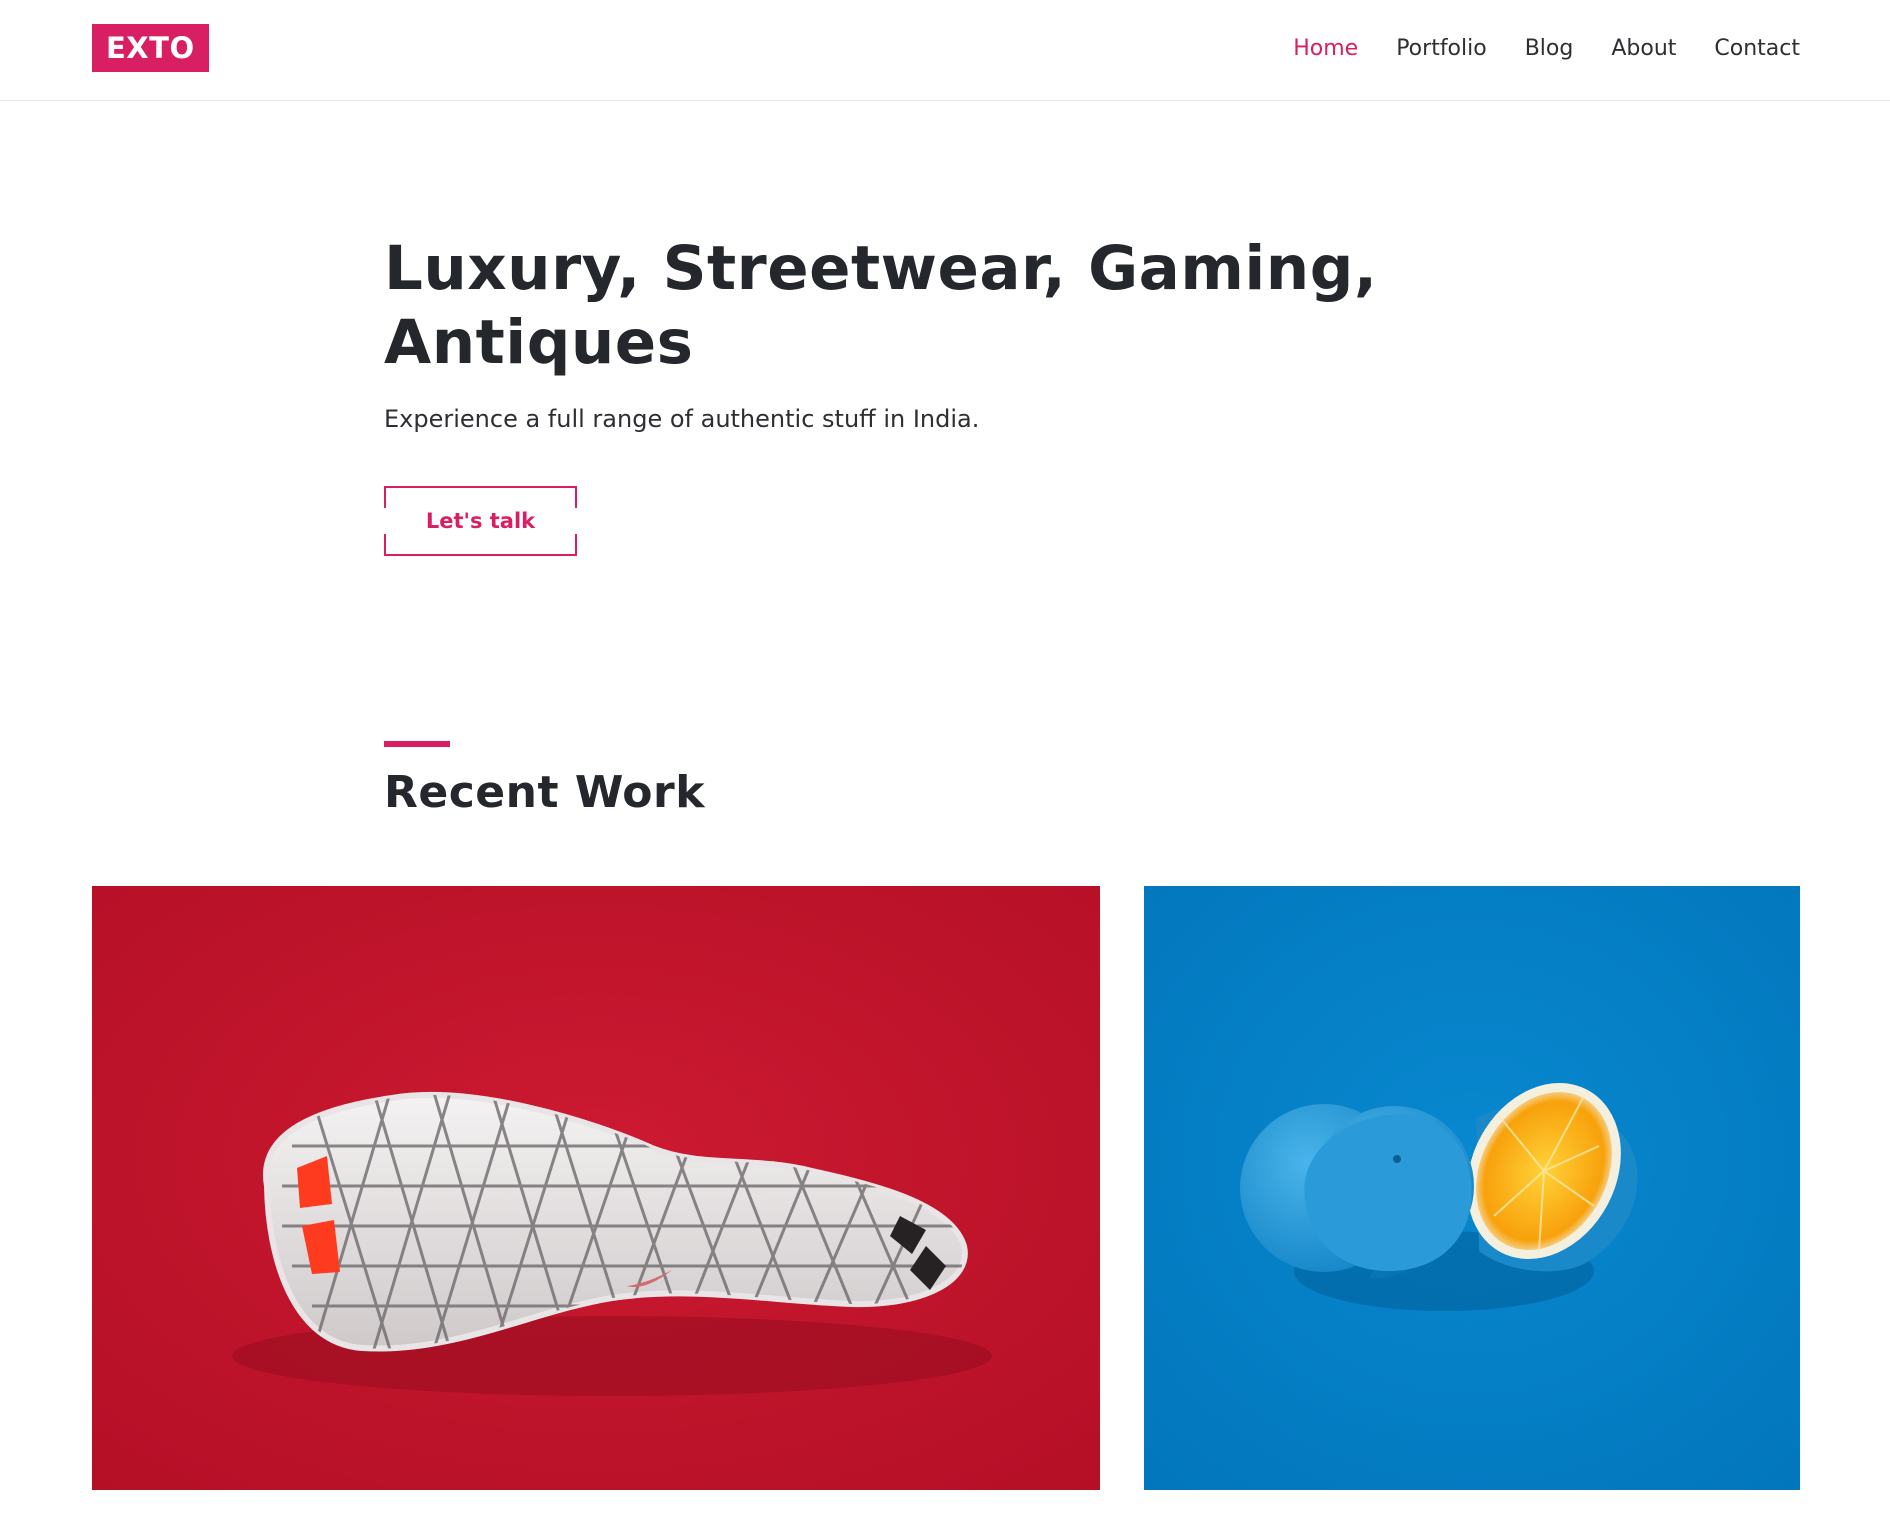 Image resolution: width=1890 pixels, height=1516 pixels. Describe the element at coordinates (544, 792) in the screenshot. I see `recent-work-title: Recent Work` at that location.